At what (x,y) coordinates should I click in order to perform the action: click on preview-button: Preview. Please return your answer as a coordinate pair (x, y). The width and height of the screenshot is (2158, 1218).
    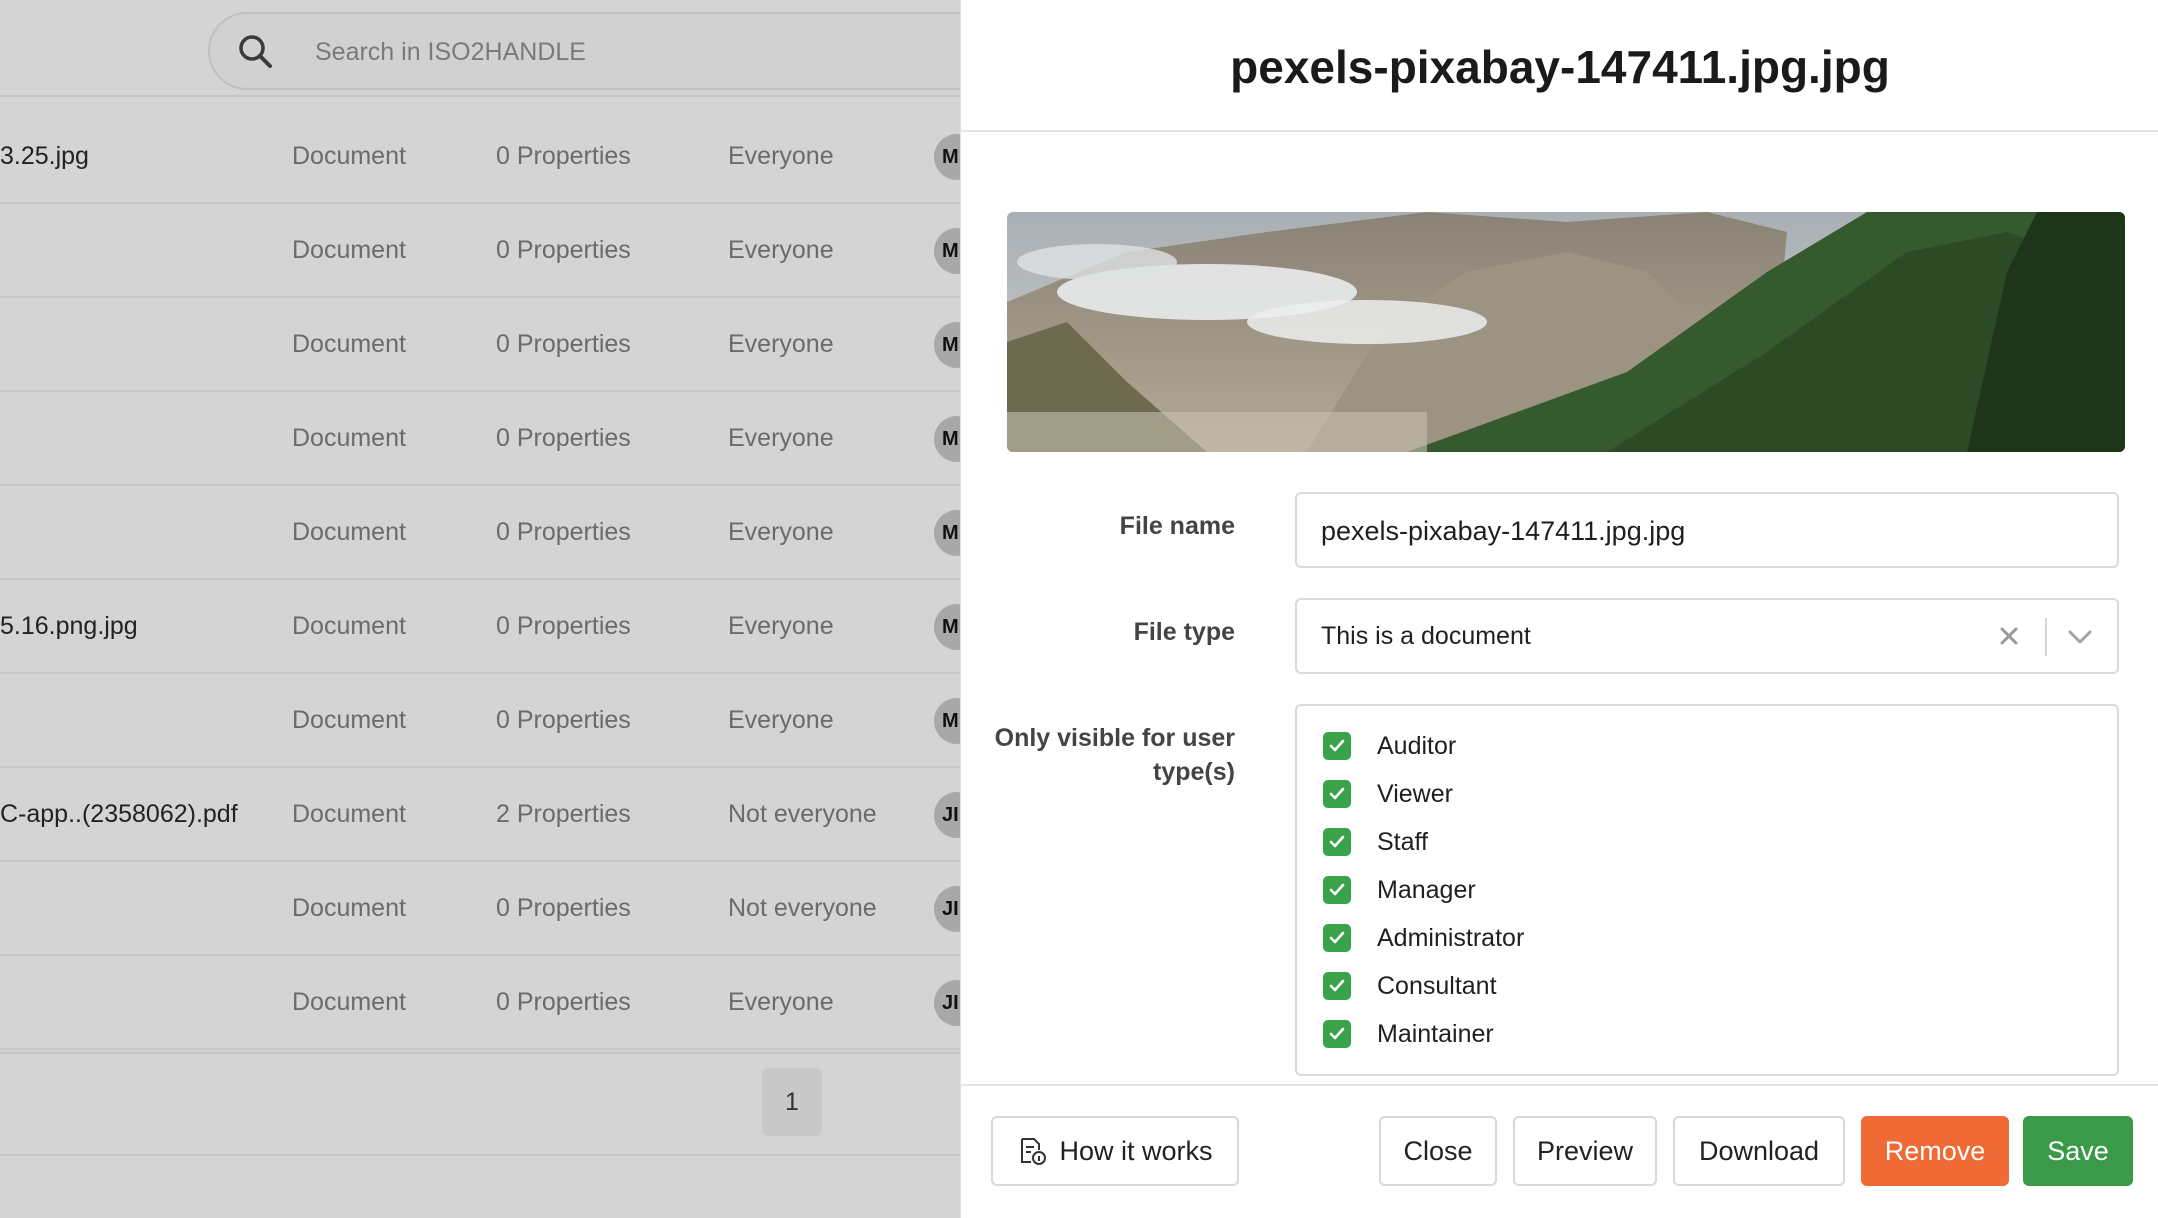
    Looking at the image, I should click on (1585, 1151).